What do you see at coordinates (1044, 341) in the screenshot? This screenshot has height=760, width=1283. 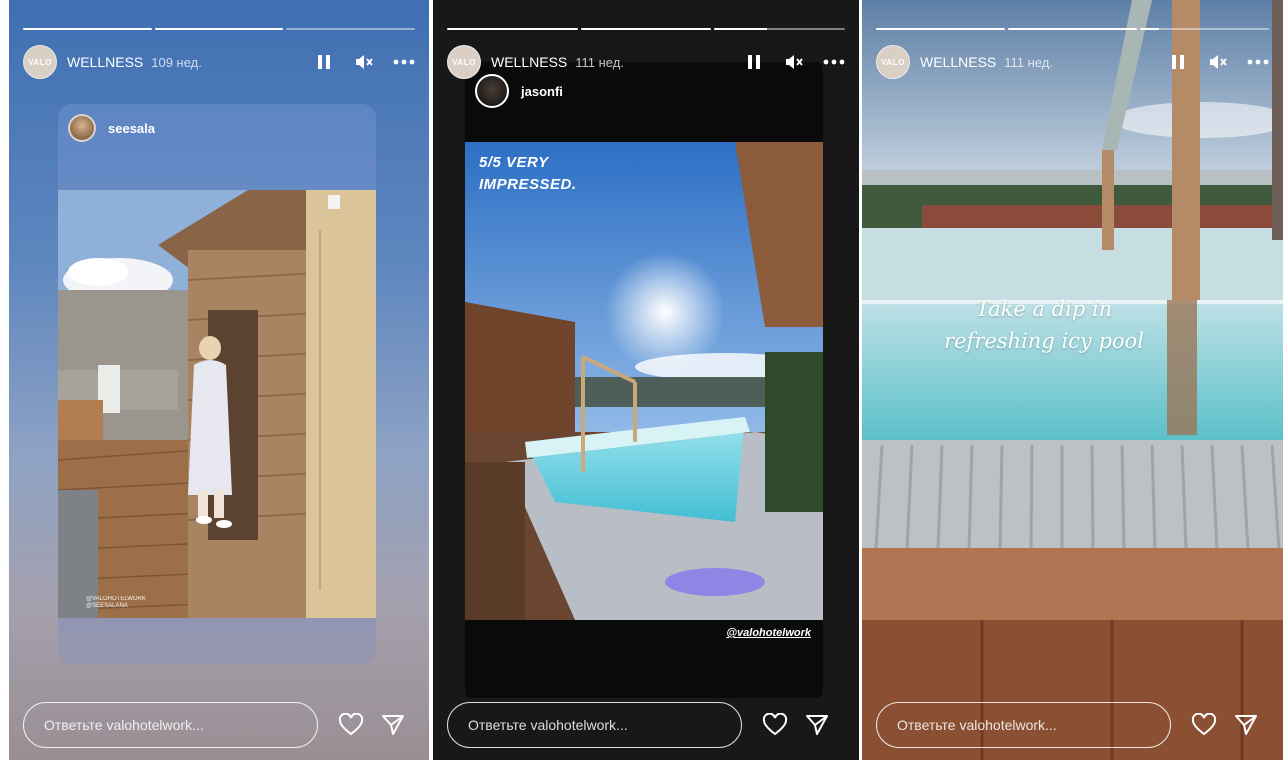 I see `caption-line: refreshing icy pool` at bounding box center [1044, 341].